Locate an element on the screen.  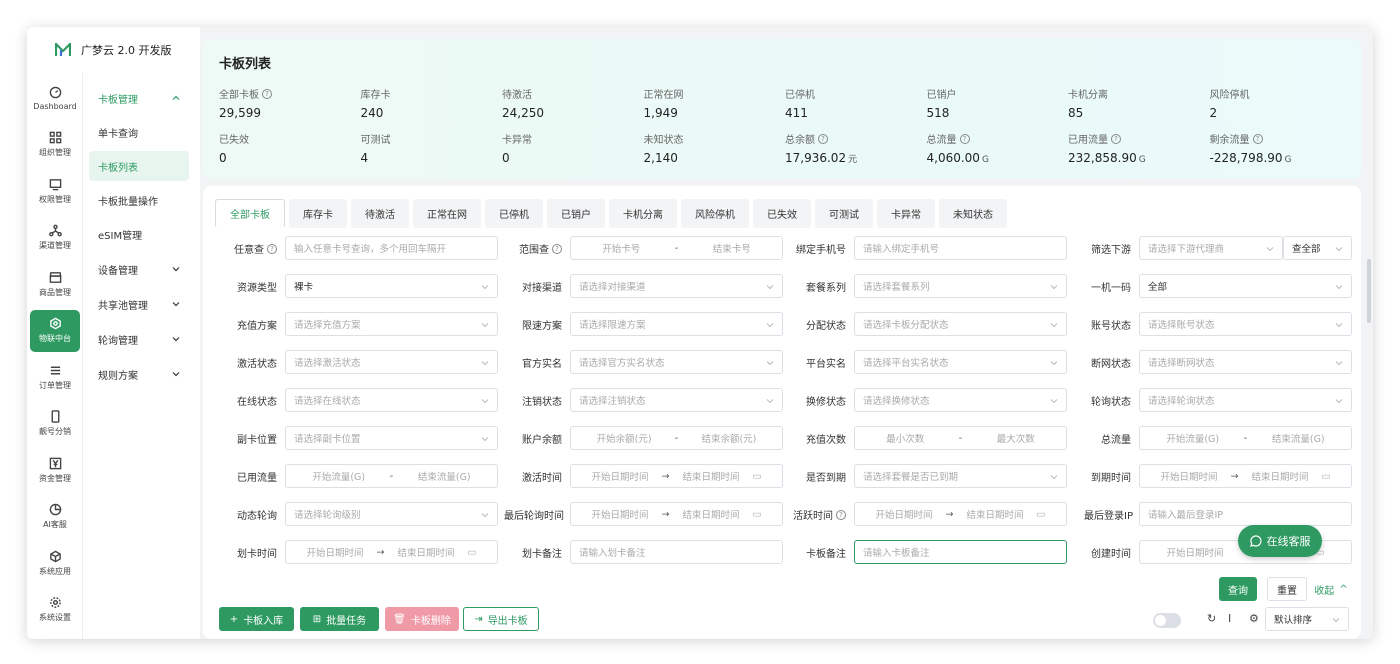
stat-item: 卡异常 0 is located at coordinates (572, 148).